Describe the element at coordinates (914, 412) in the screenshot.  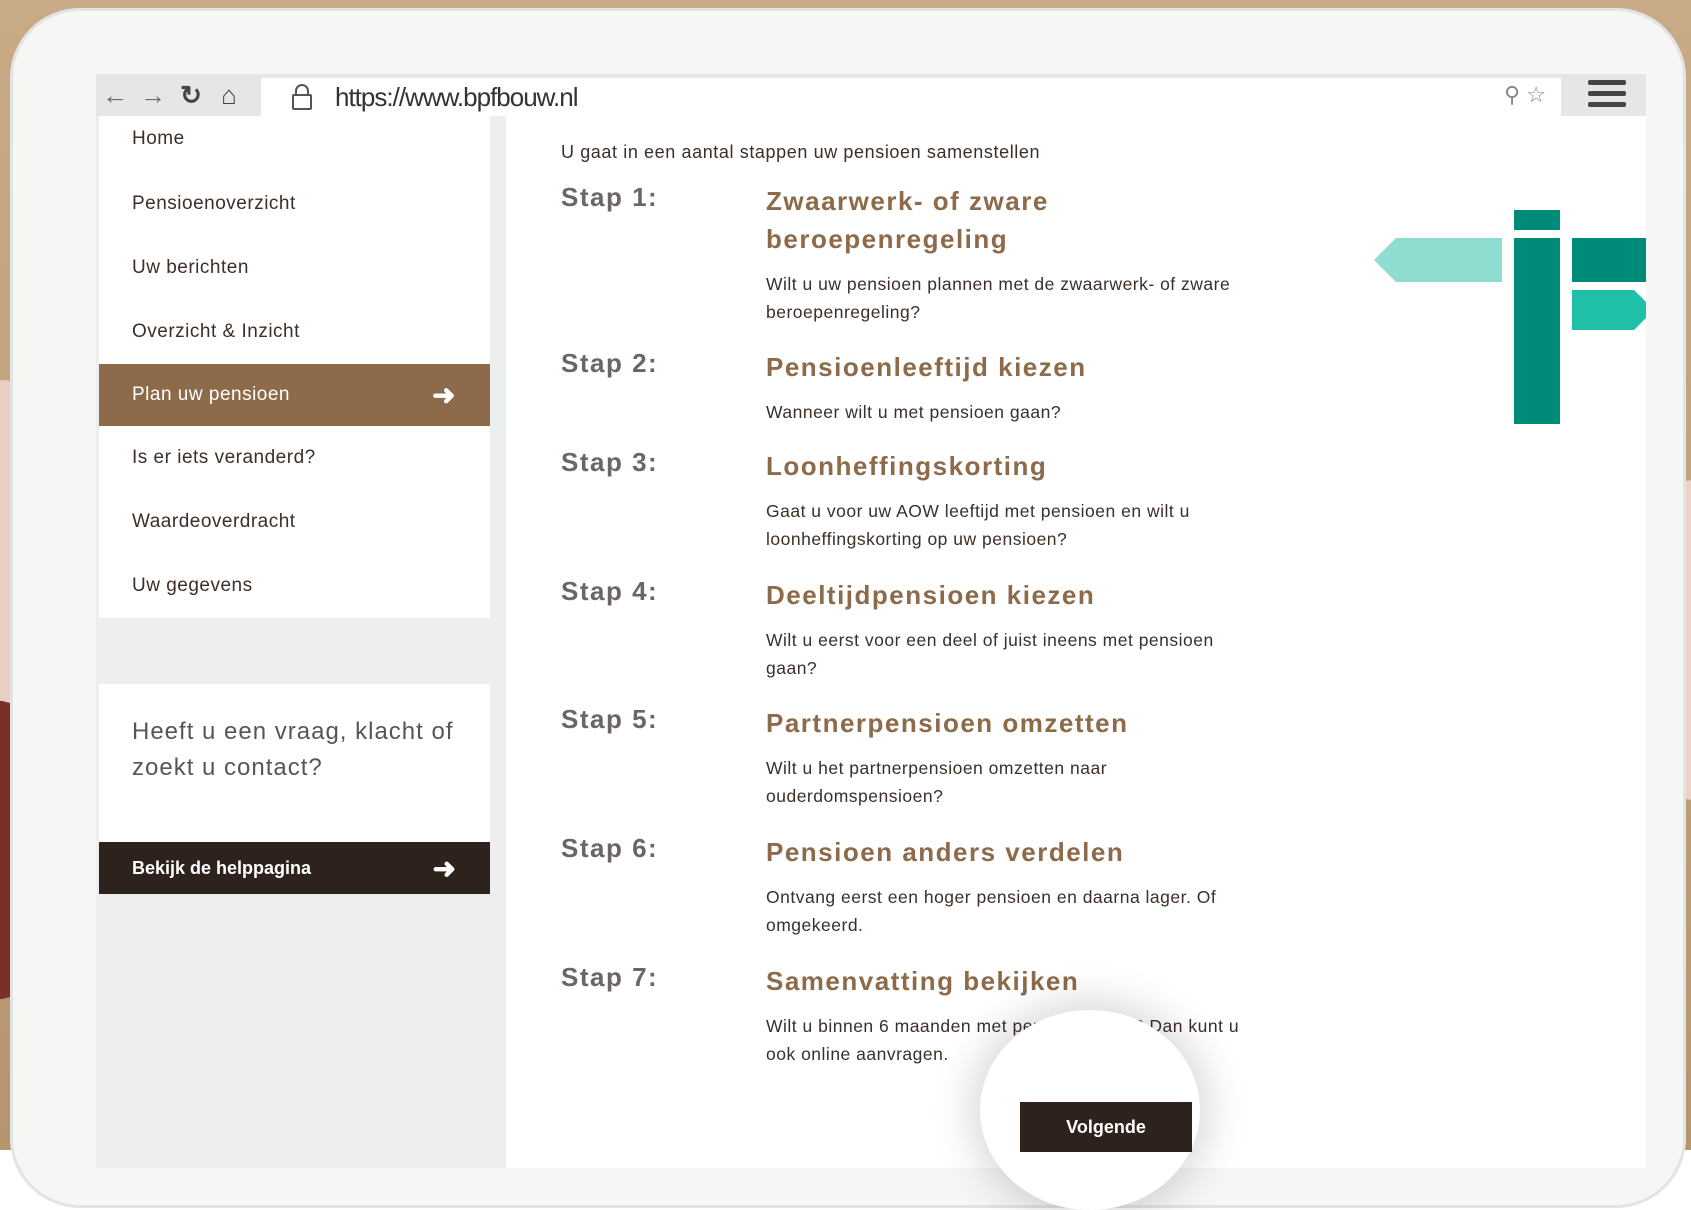
I see `step-description: Wanneer wilt u met pensioen gaan?` at that location.